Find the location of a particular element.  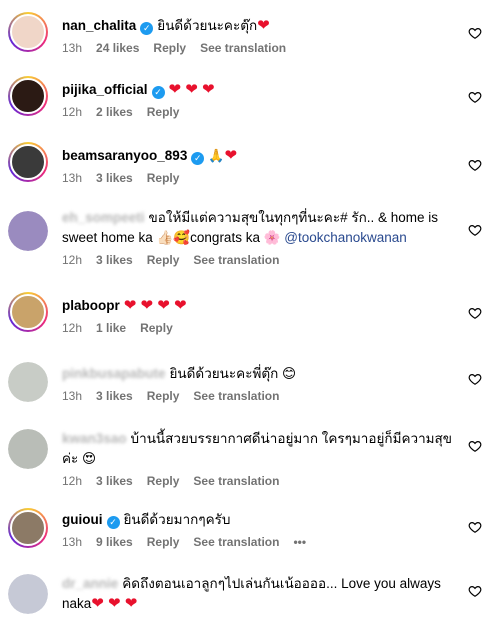

username: eh_sompeeti is located at coordinates (103, 217).